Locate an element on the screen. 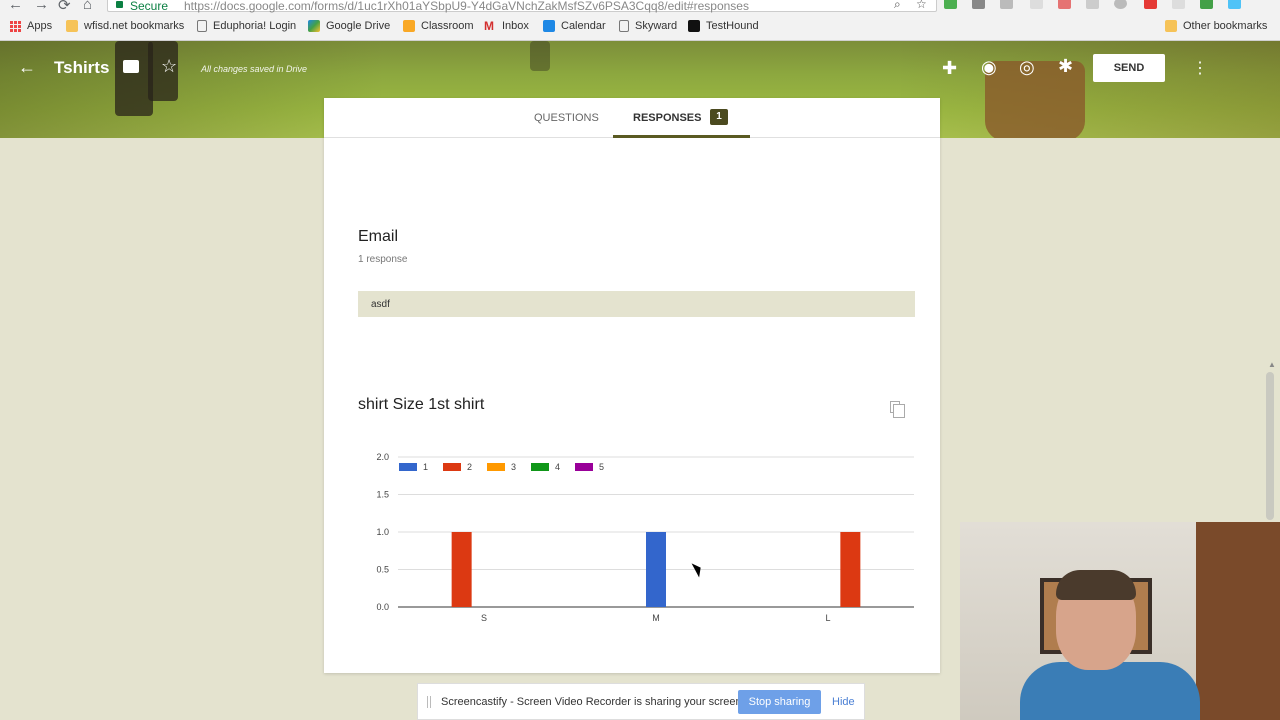 This screenshot has width=1280, height=720. shirt-size-bar-chart: 0.0 0.5 1.0 1.5 2.0 S M L 1 2 3 4 5 is located at coordinates (645, 537).